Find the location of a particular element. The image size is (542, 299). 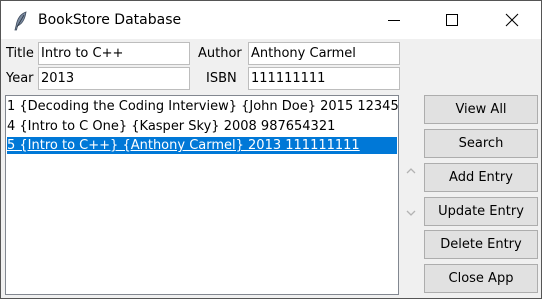

author-input: Anthony Carmel is located at coordinates (324, 53).